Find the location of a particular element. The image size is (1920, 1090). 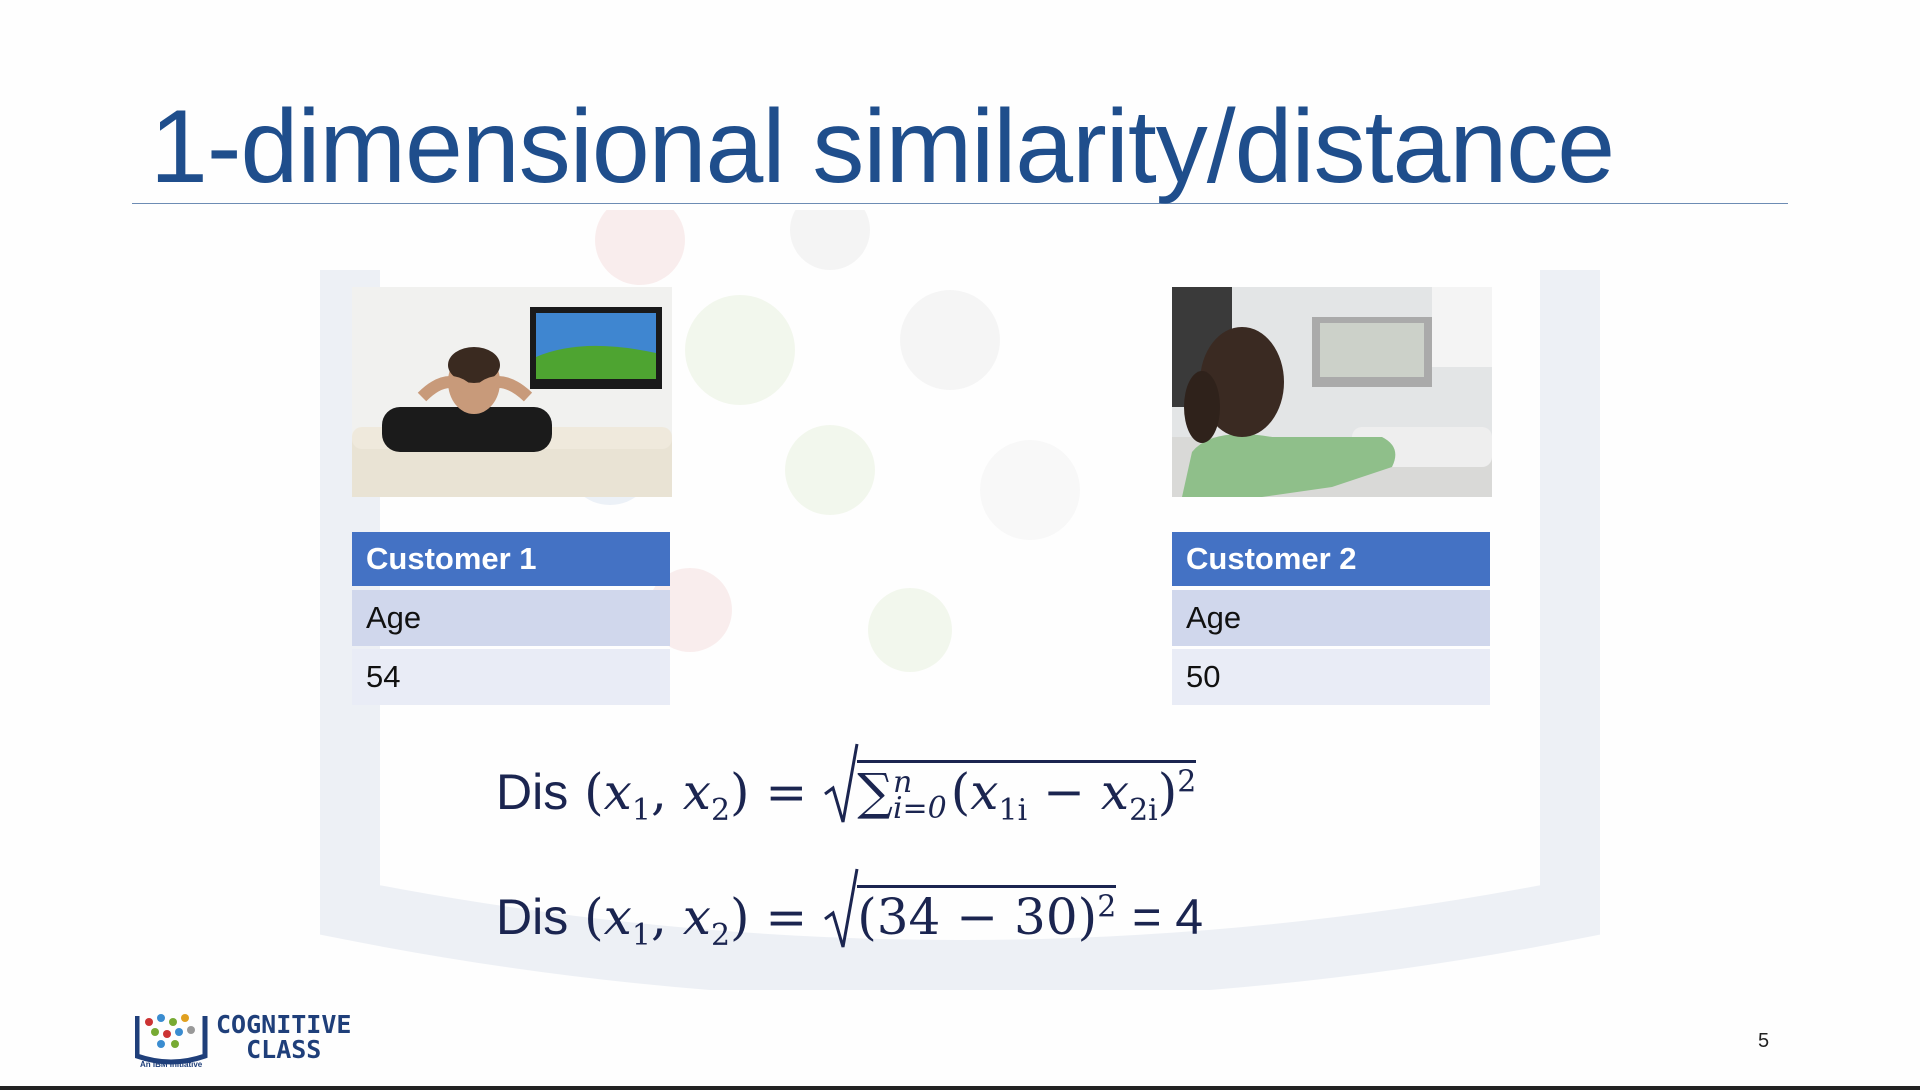

sum-symbol: ∑ is located at coordinates (875, 792).